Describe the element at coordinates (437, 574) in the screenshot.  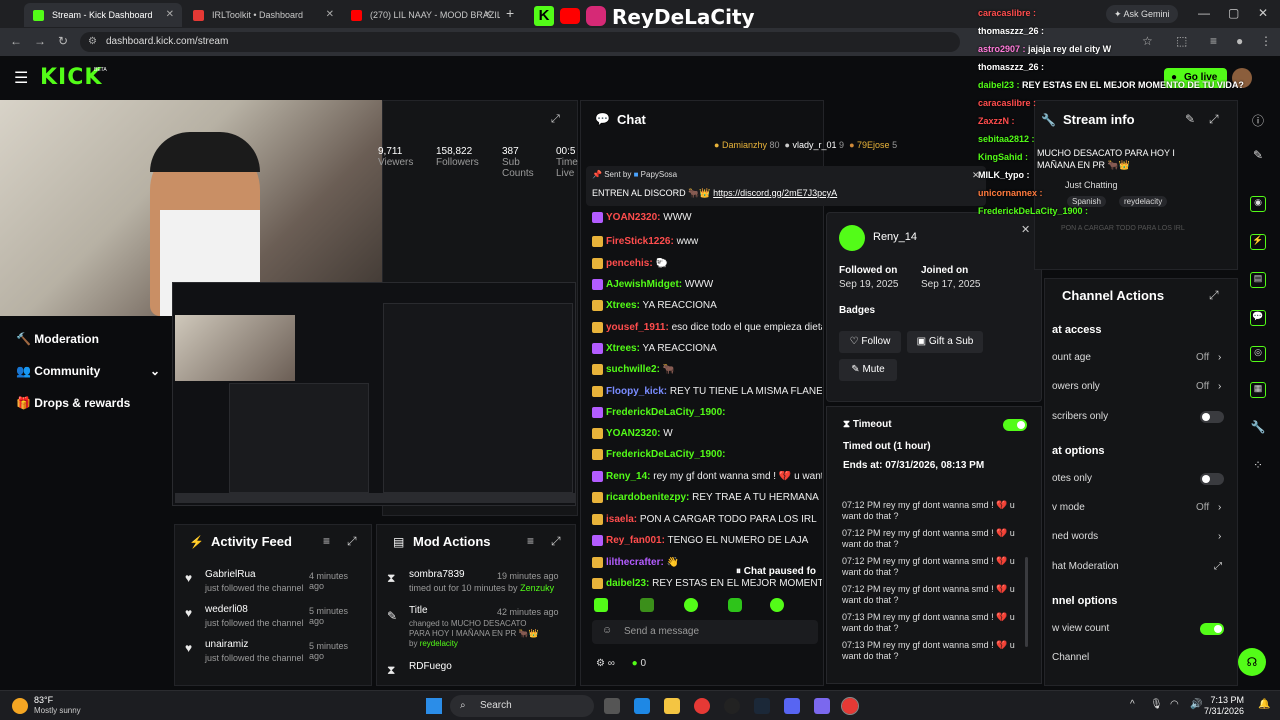
I see `mod-user: sombra7839` at that location.